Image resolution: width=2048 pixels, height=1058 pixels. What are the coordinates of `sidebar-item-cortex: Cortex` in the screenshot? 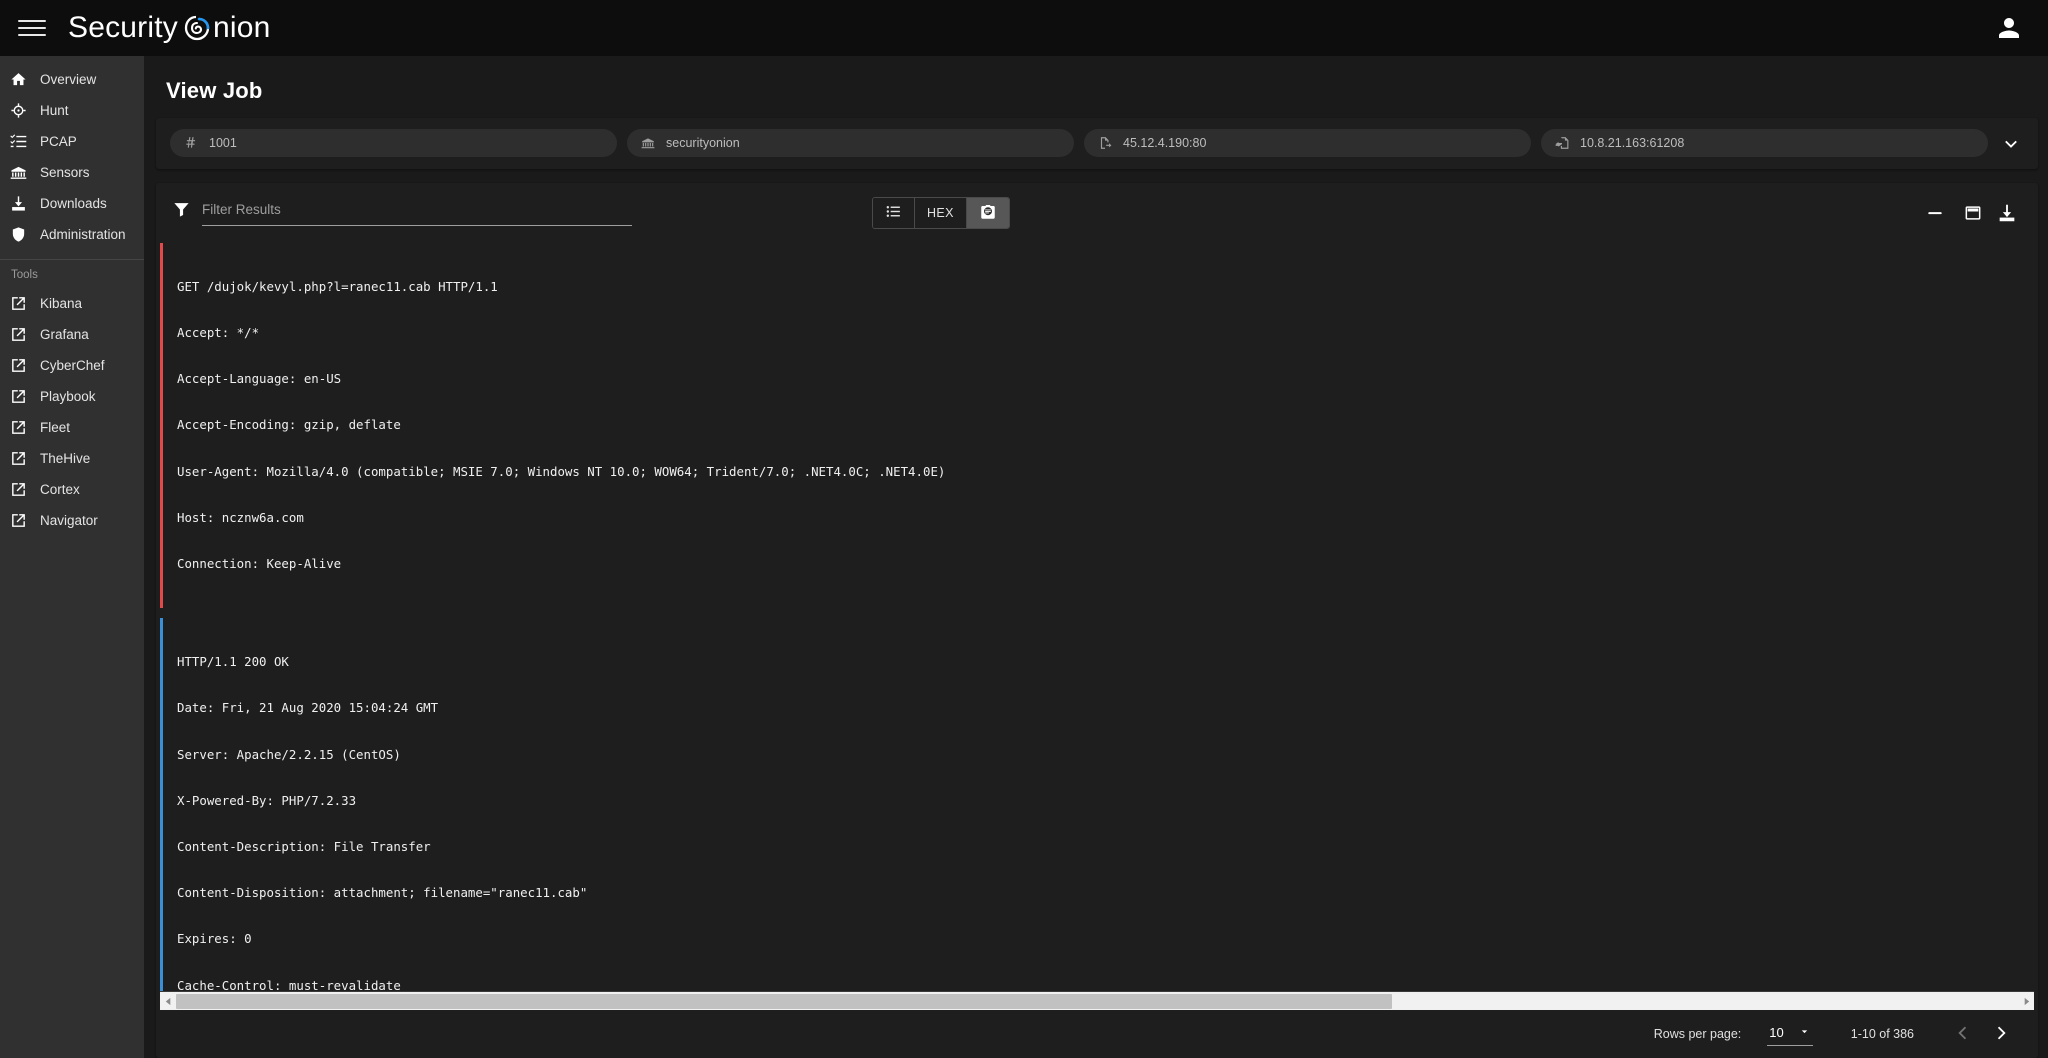 It's located at (72, 489).